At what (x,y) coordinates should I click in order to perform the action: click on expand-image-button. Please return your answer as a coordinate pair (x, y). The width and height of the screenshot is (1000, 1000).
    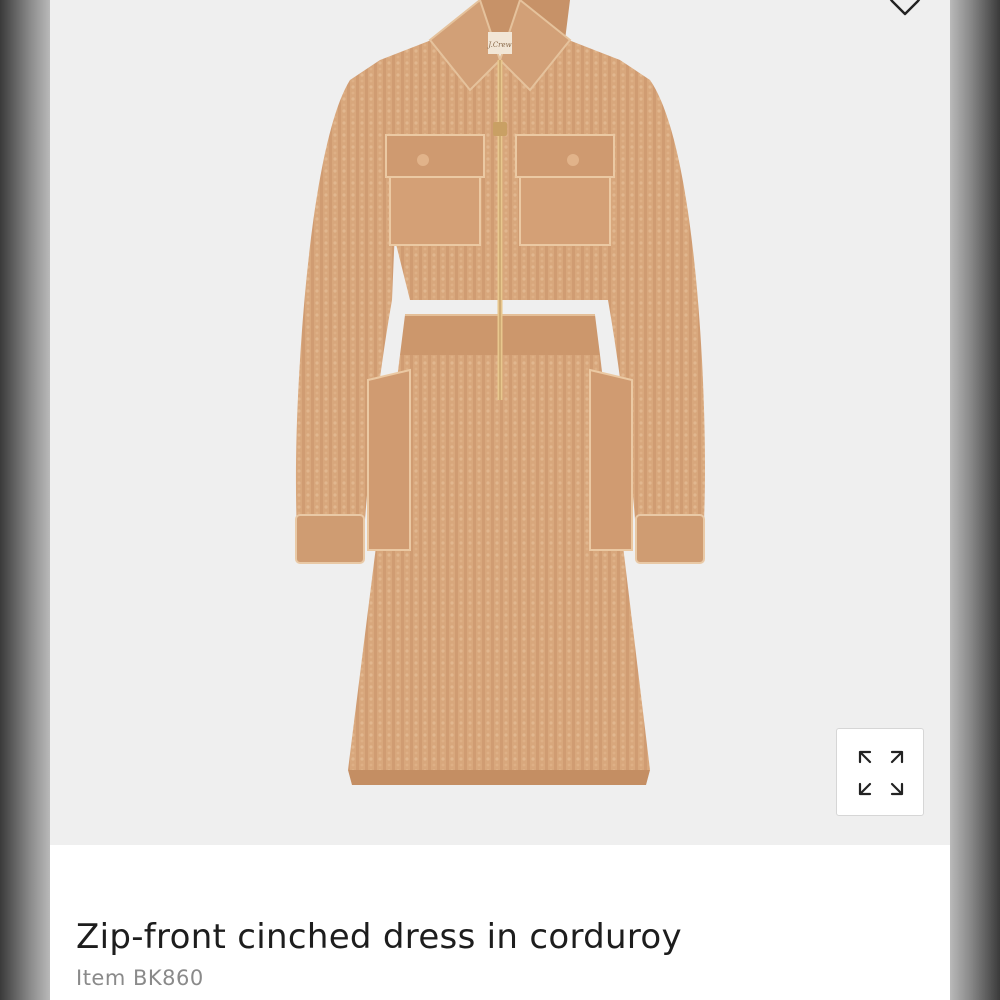
    Looking at the image, I should click on (880, 772).